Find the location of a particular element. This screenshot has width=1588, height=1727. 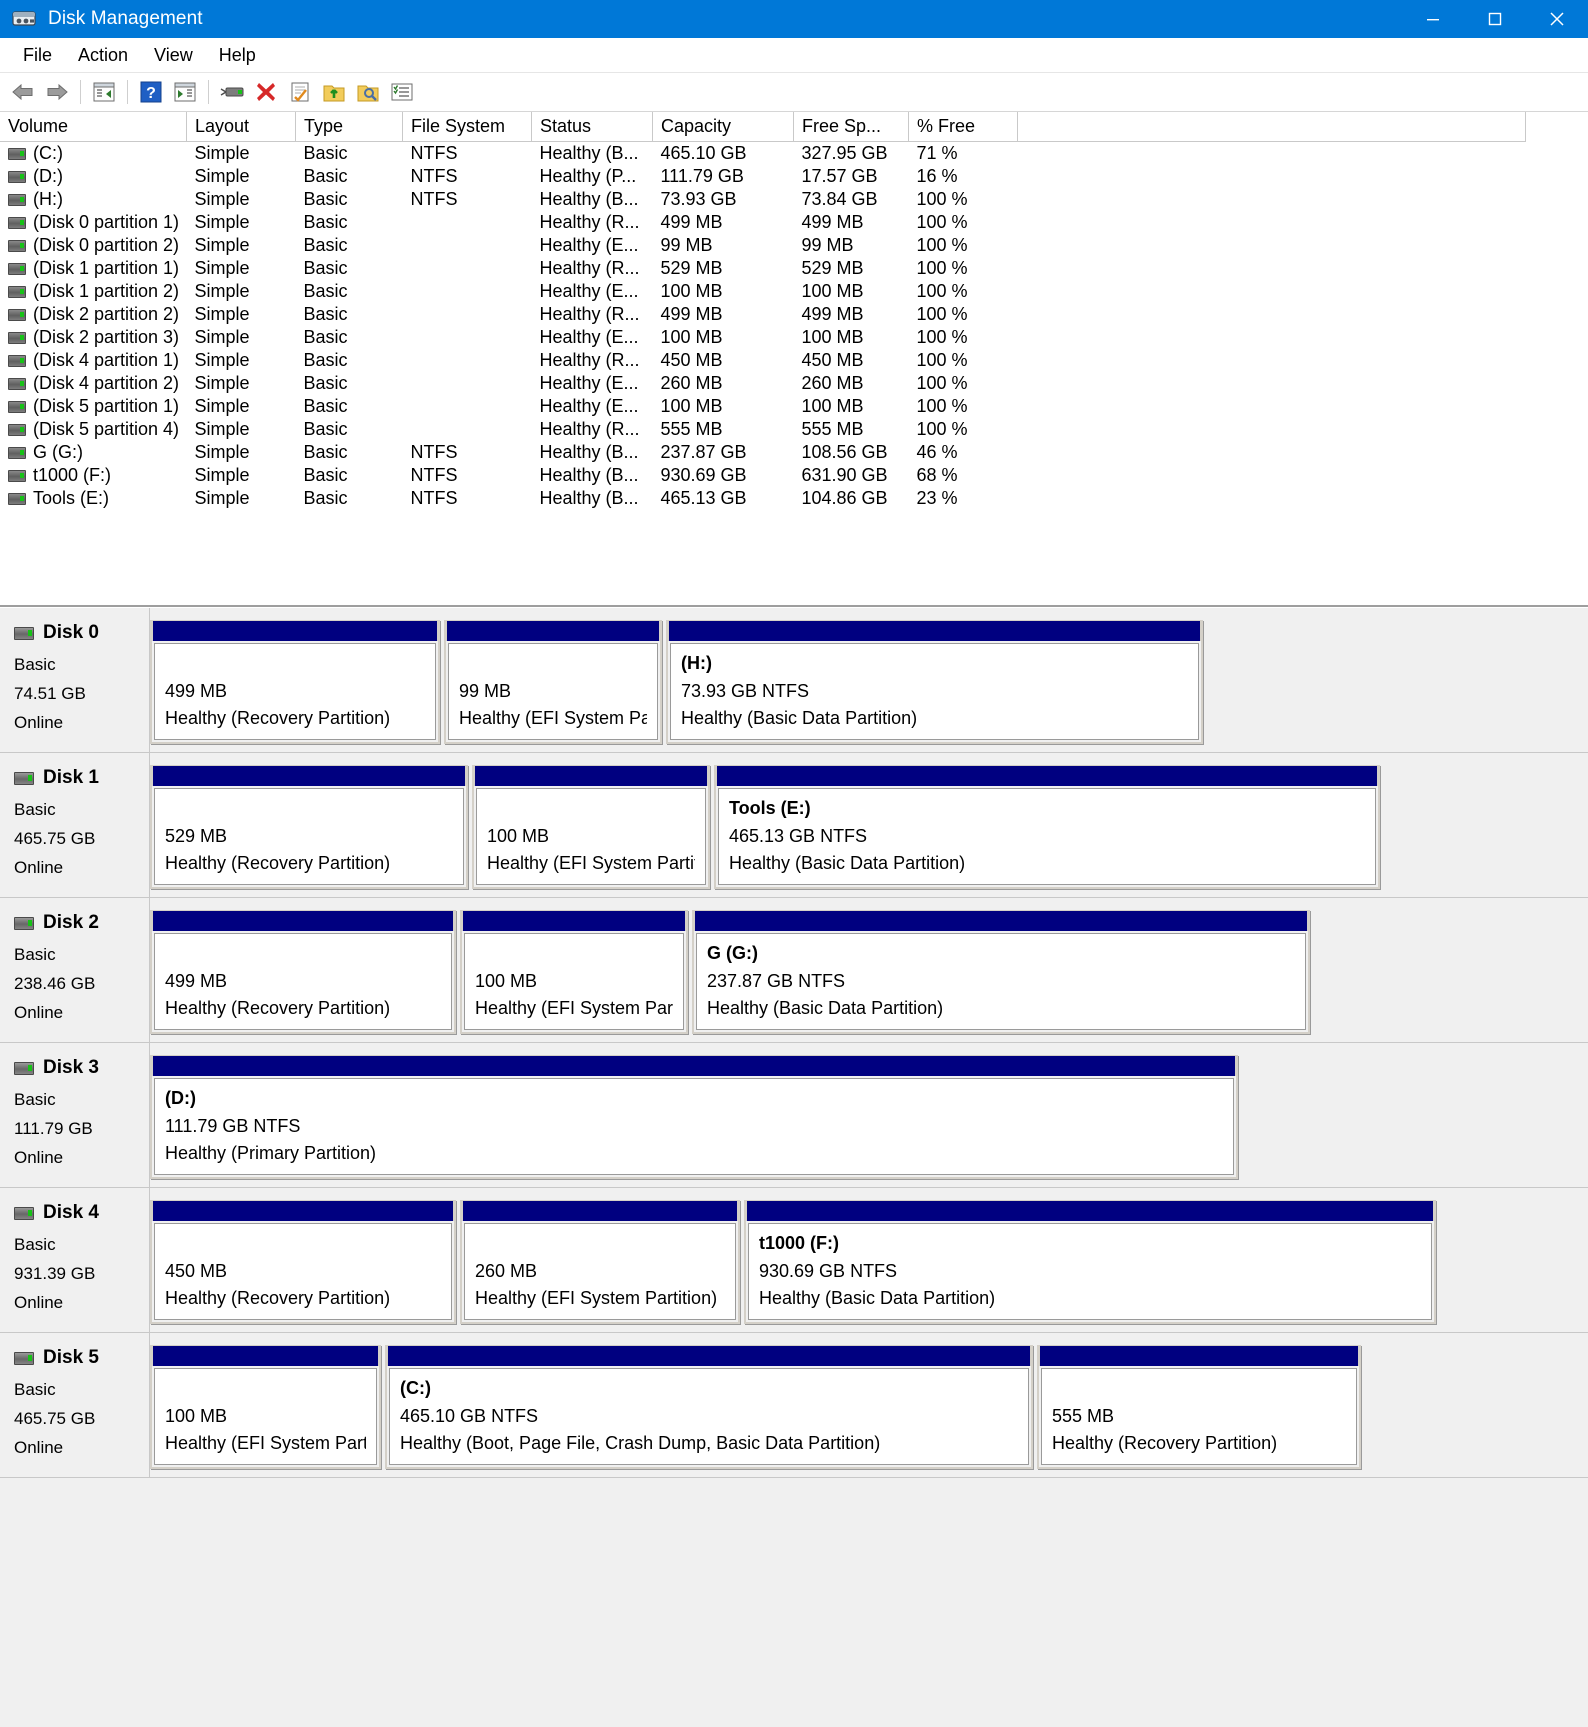

partition-block: 555 MB Healthy (Recovery Partition) is located at coordinates (1199, 1407).